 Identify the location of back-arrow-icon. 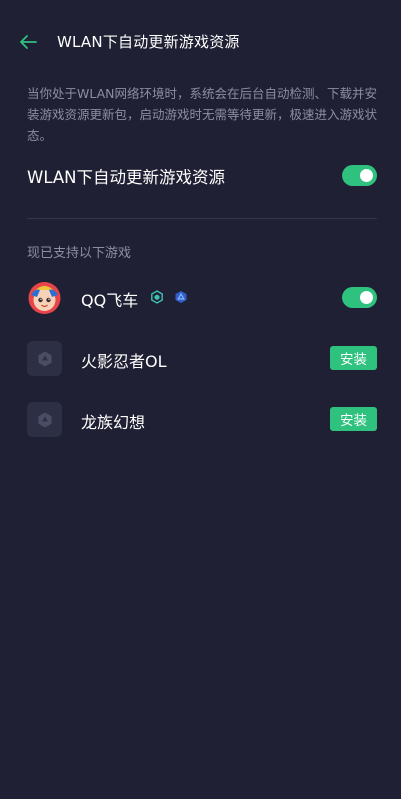
(28, 42).